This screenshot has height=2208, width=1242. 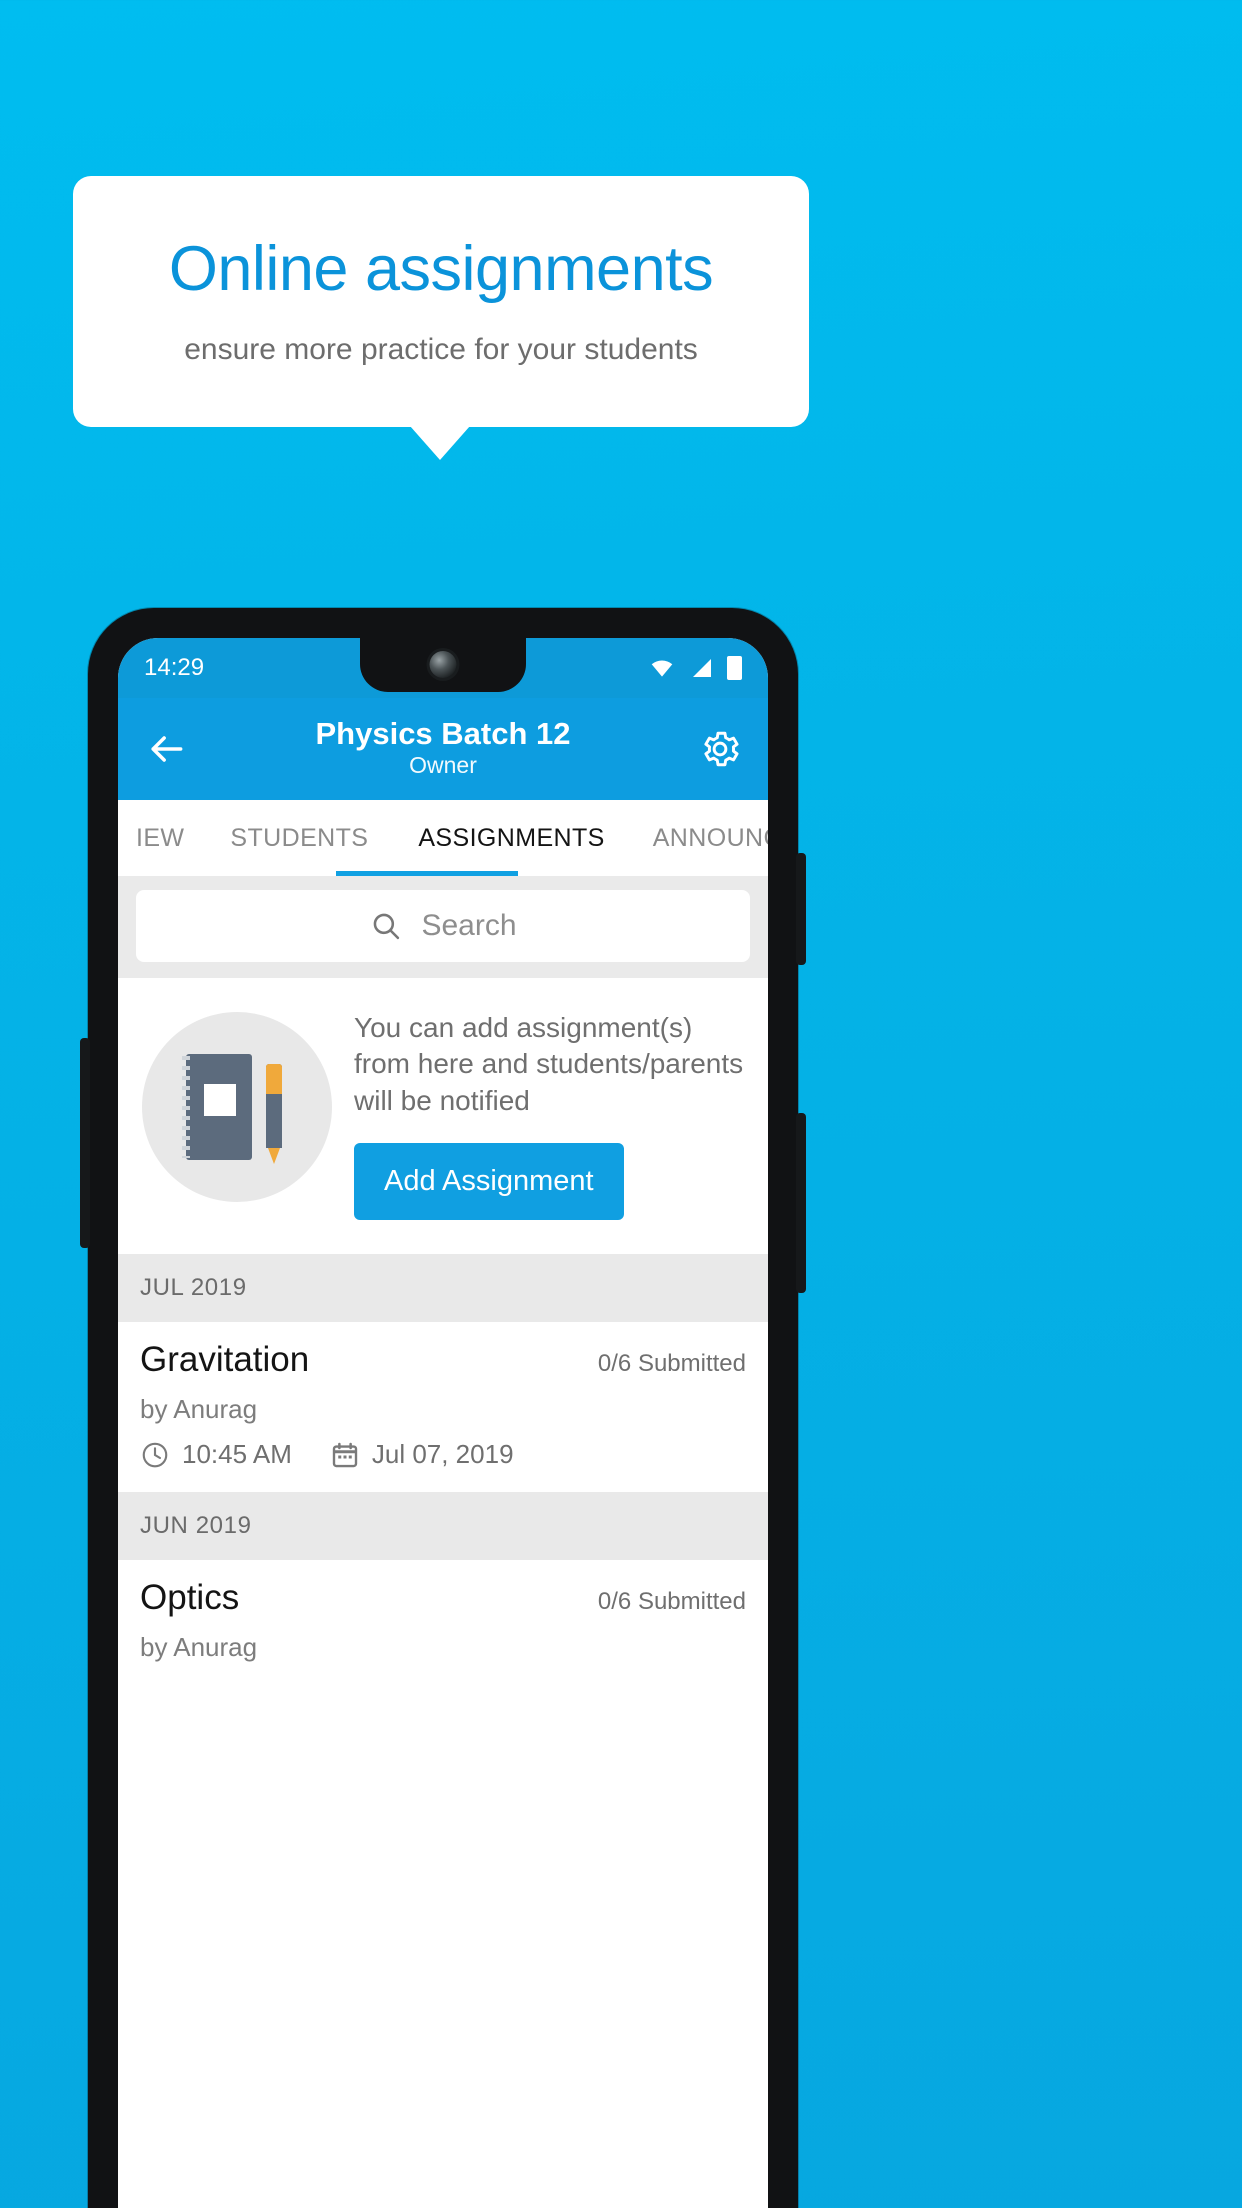 I want to click on notebook-page-shape, so click(x=220, y=1100).